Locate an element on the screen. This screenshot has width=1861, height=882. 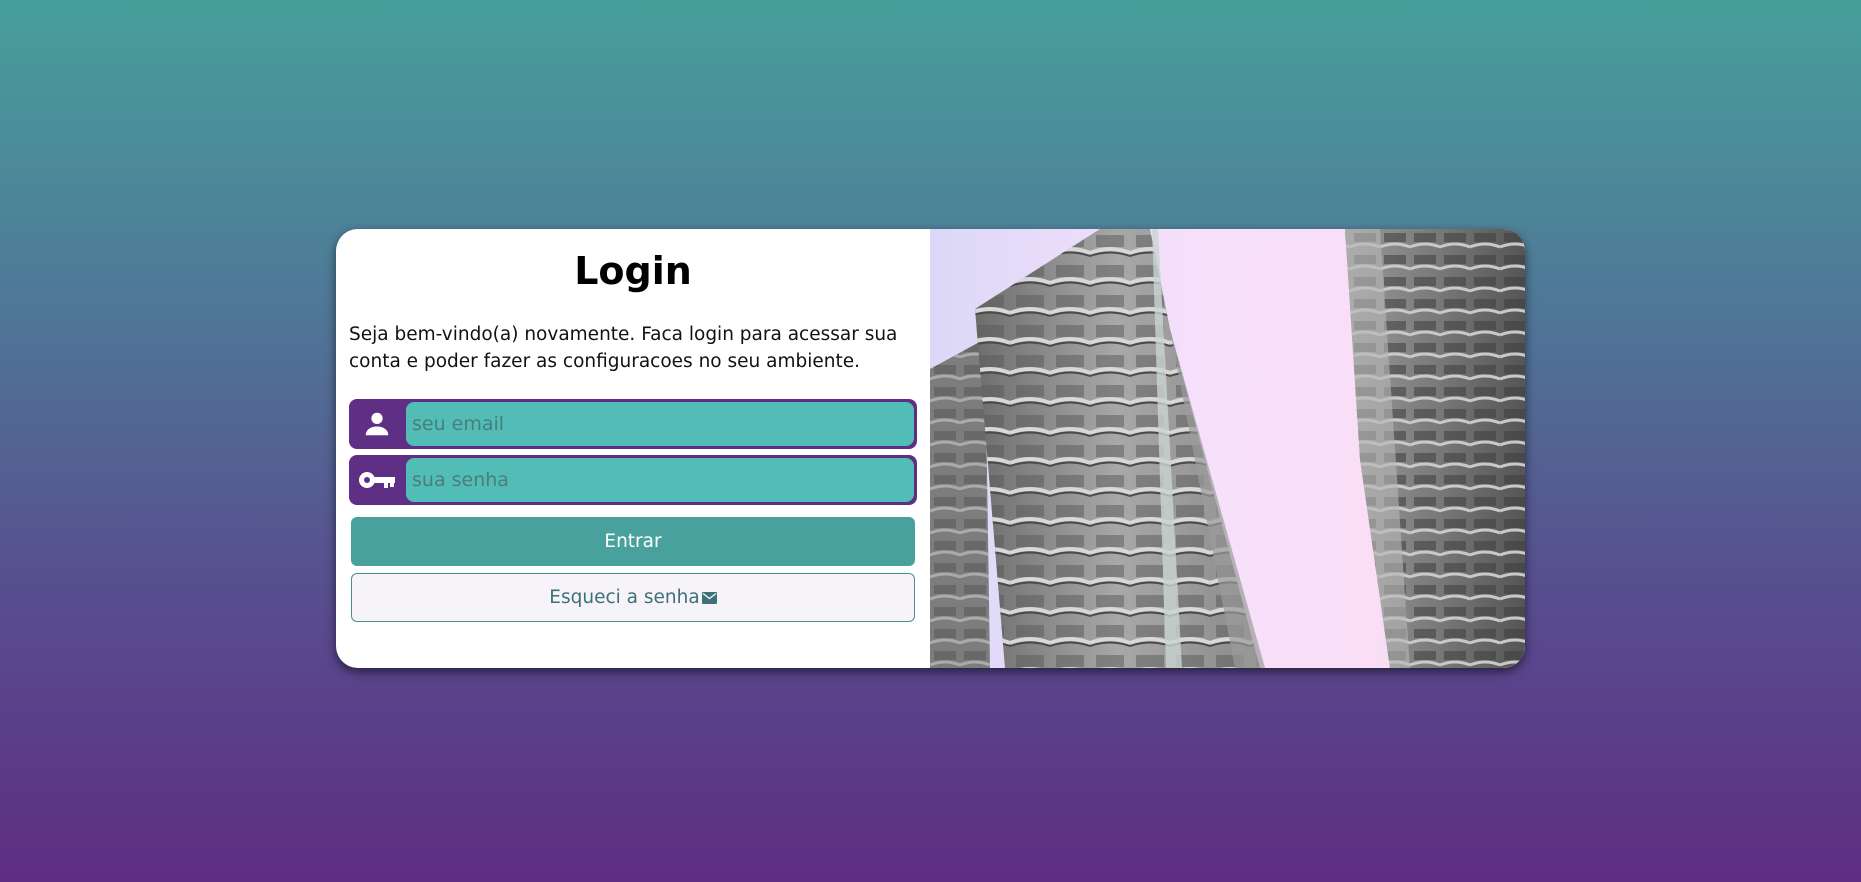
key-icon is located at coordinates (377, 480).